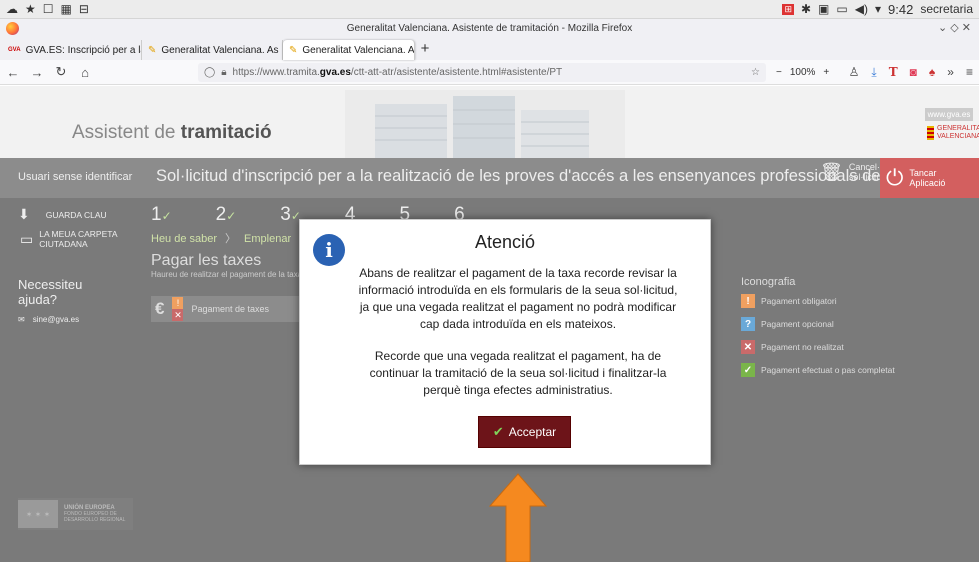  What do you see at coordinates (290, 215) in the screenshot?
I see `step-3: 3✓` at bounding box center [290, 215].